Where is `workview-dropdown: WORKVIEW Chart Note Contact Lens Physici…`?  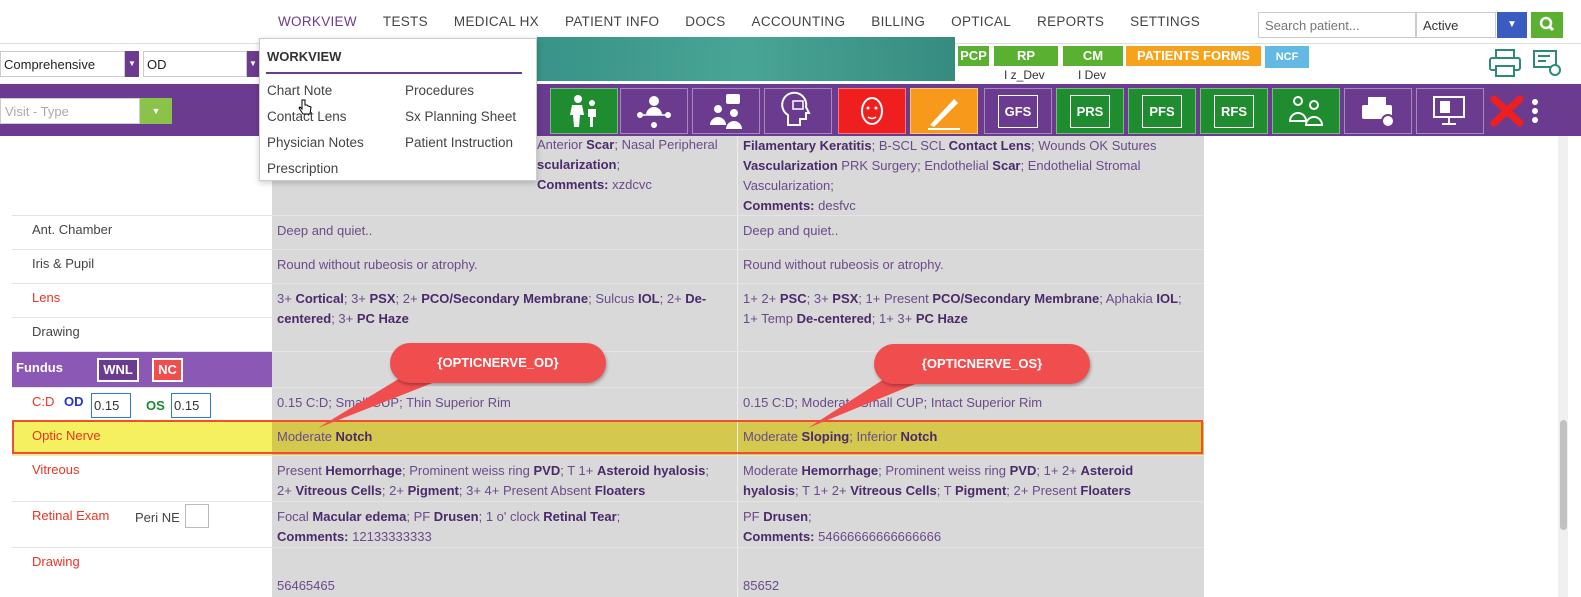 workview-dropdown: WORKVIEW Chart Note Contact Lens Physici… is located at coordinates (398, 109).